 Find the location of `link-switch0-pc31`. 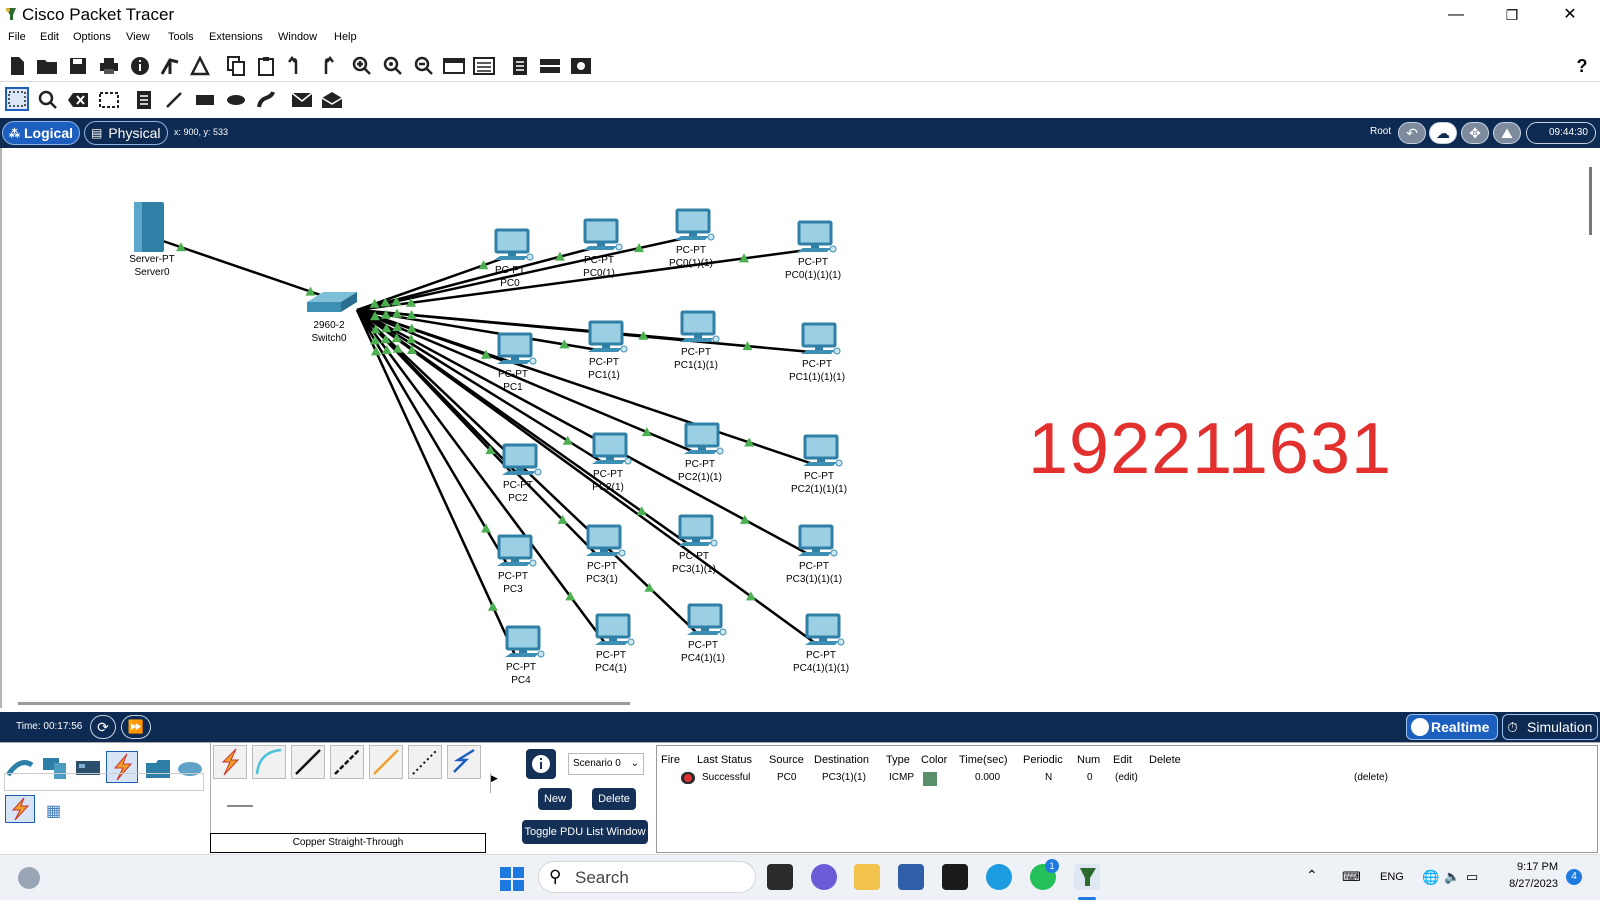

link-switch0-pc31 is located at coordinates (476, 432).